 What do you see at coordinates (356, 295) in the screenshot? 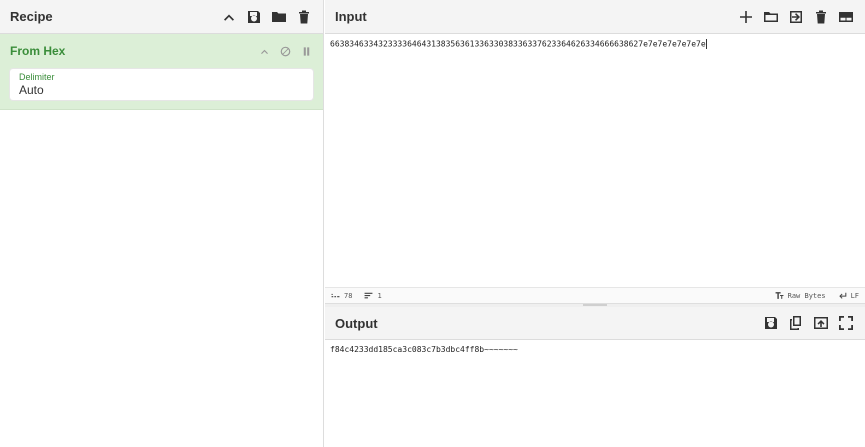
I see `input-stats: 78 1` at bounding box center [356, 295].